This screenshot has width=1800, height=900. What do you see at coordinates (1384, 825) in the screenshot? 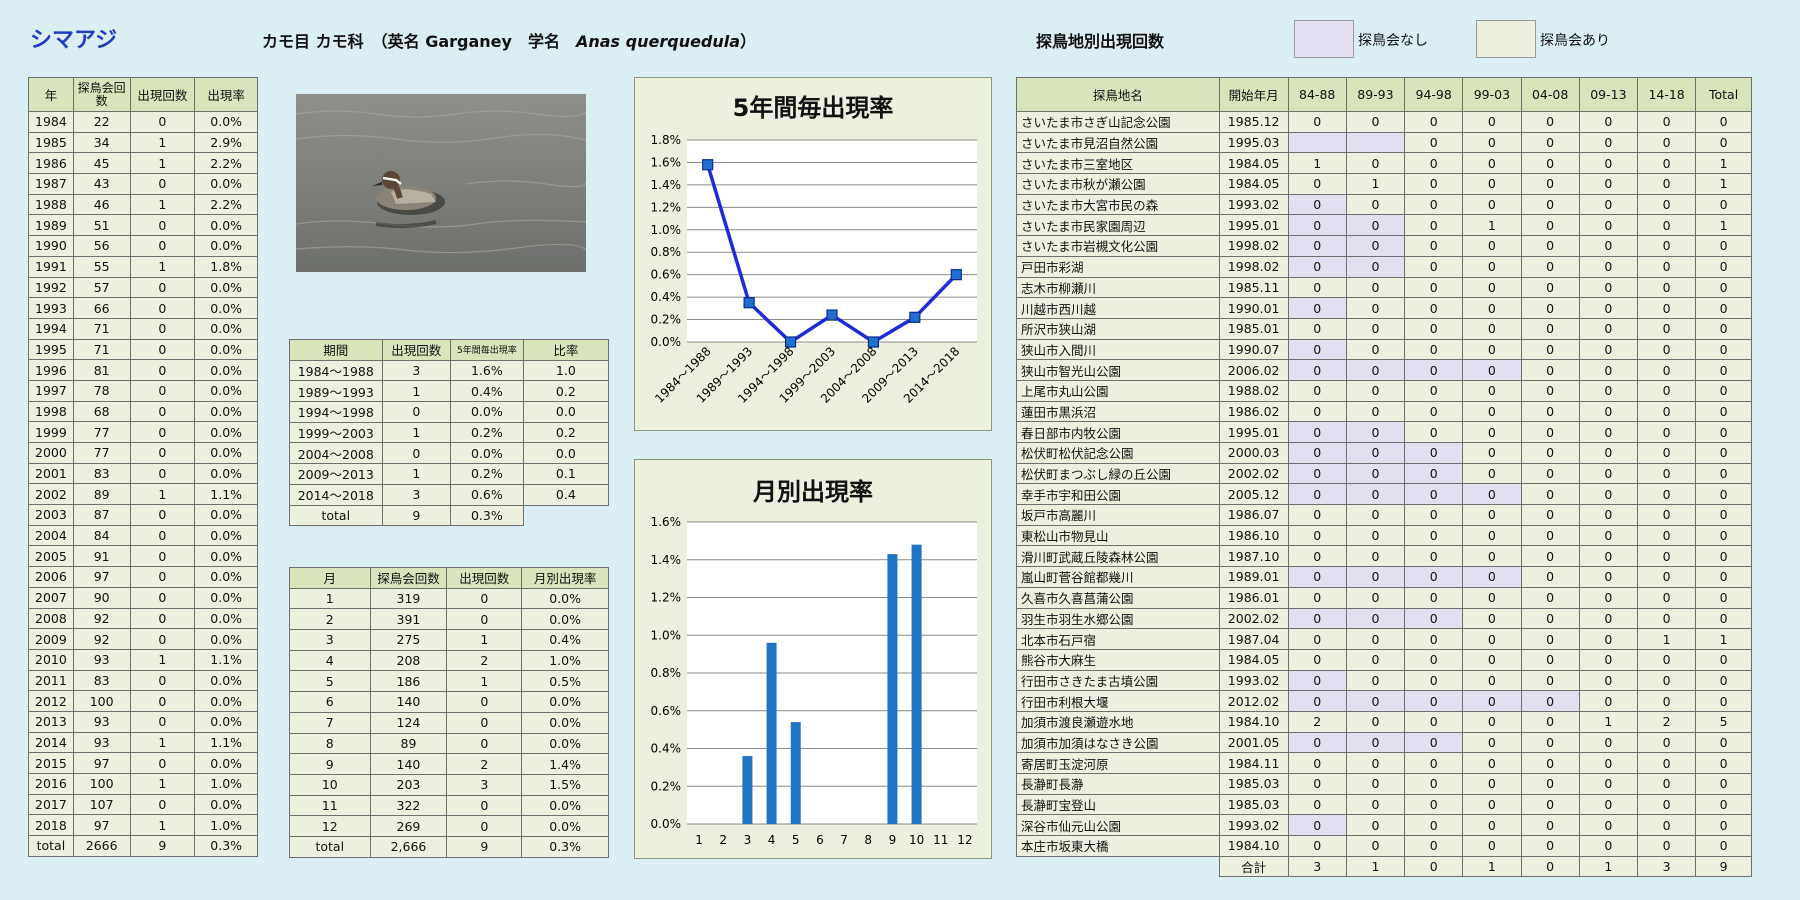
I see `table-row: 深谷市仙元山公園 1993.02 0 0 0 0 0 0 0 0` at bounding box center [1384, 825].